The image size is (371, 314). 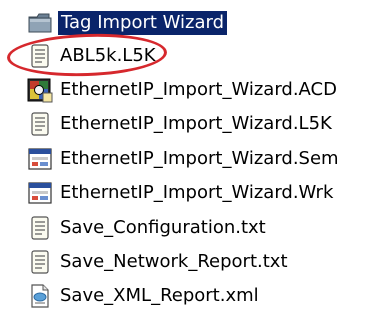 I want to click on file-item-save-configuration: Save_Configuration.txt, so click(x=146, y=228).